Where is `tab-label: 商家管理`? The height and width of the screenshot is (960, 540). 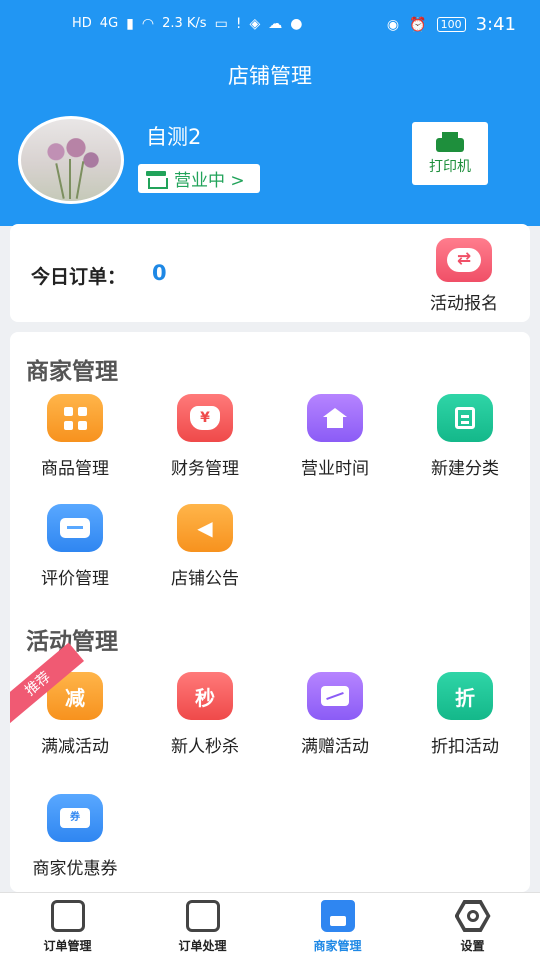 tab-label: 商家管理 is located at coordinates (337, 946).